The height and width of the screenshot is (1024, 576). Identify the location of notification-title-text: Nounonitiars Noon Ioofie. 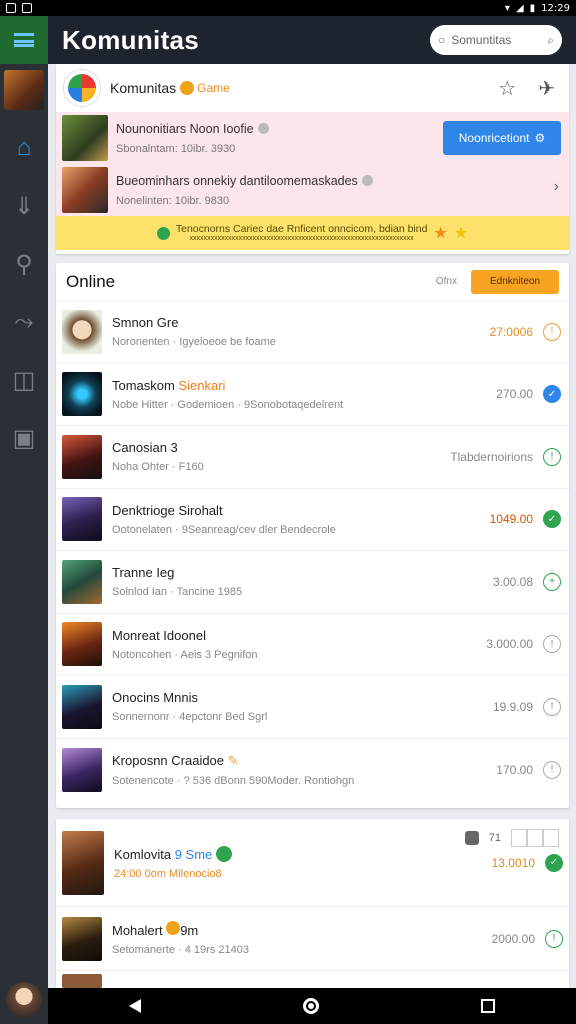
(185, 128).